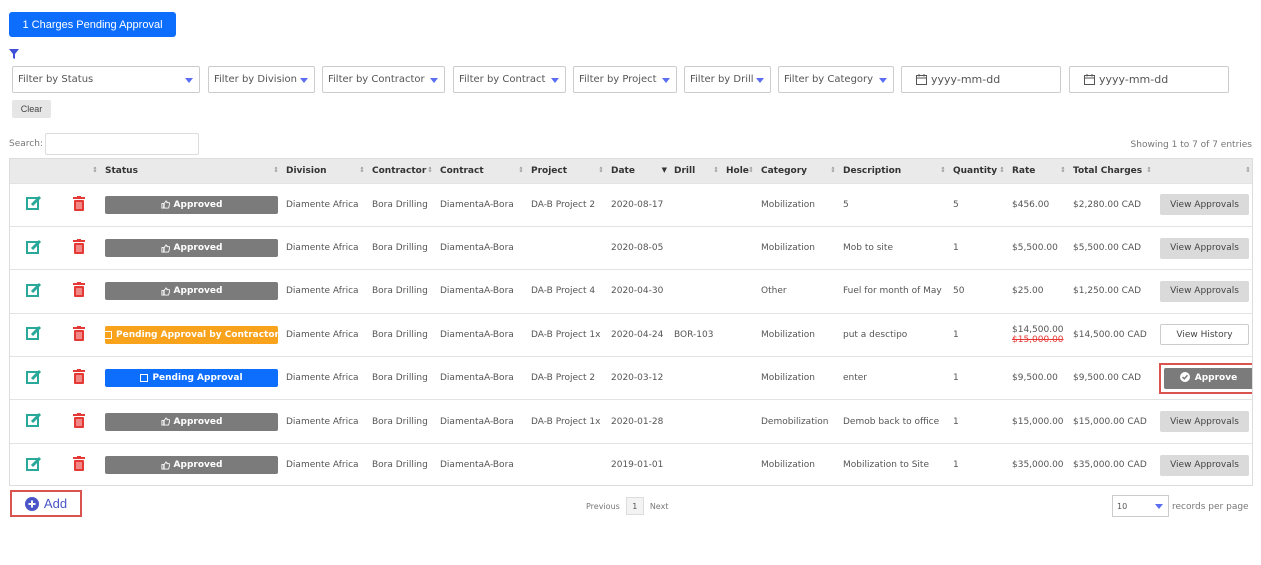 The width and height of the screenshot is (1261, 565). I want to click on total-cell: $2,280.00 CAD, so click(1107, 204).